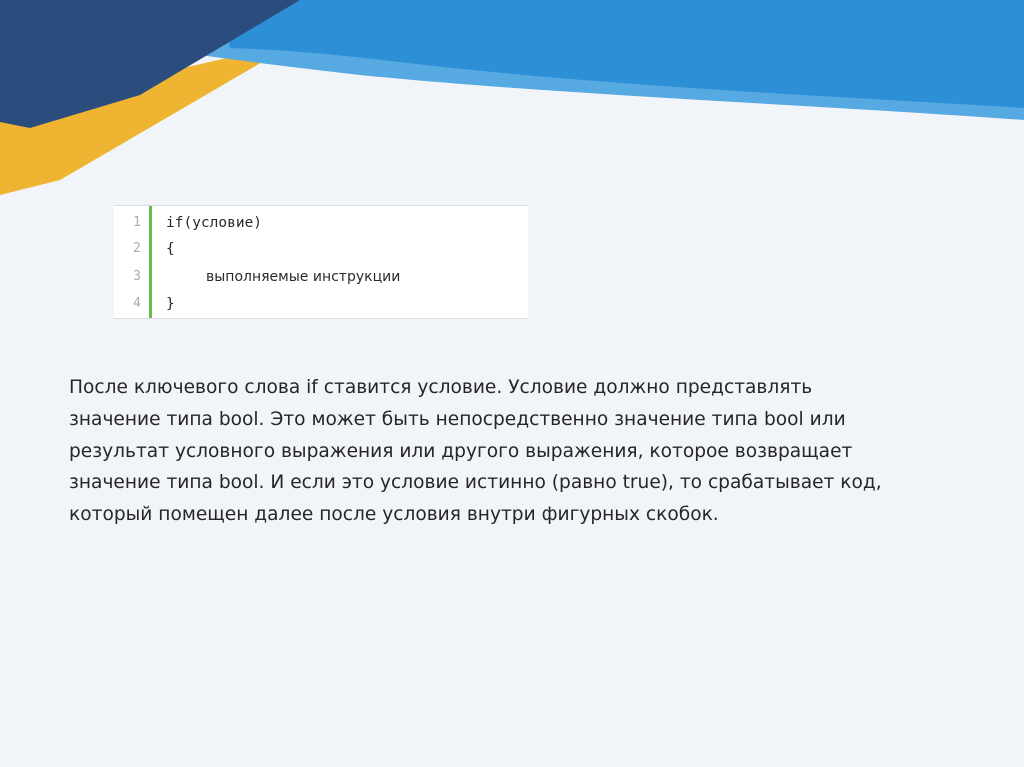 The image size is (1024, 767). I want to click on line-number-gutter: 1 2 3 4, so click(133, 262).